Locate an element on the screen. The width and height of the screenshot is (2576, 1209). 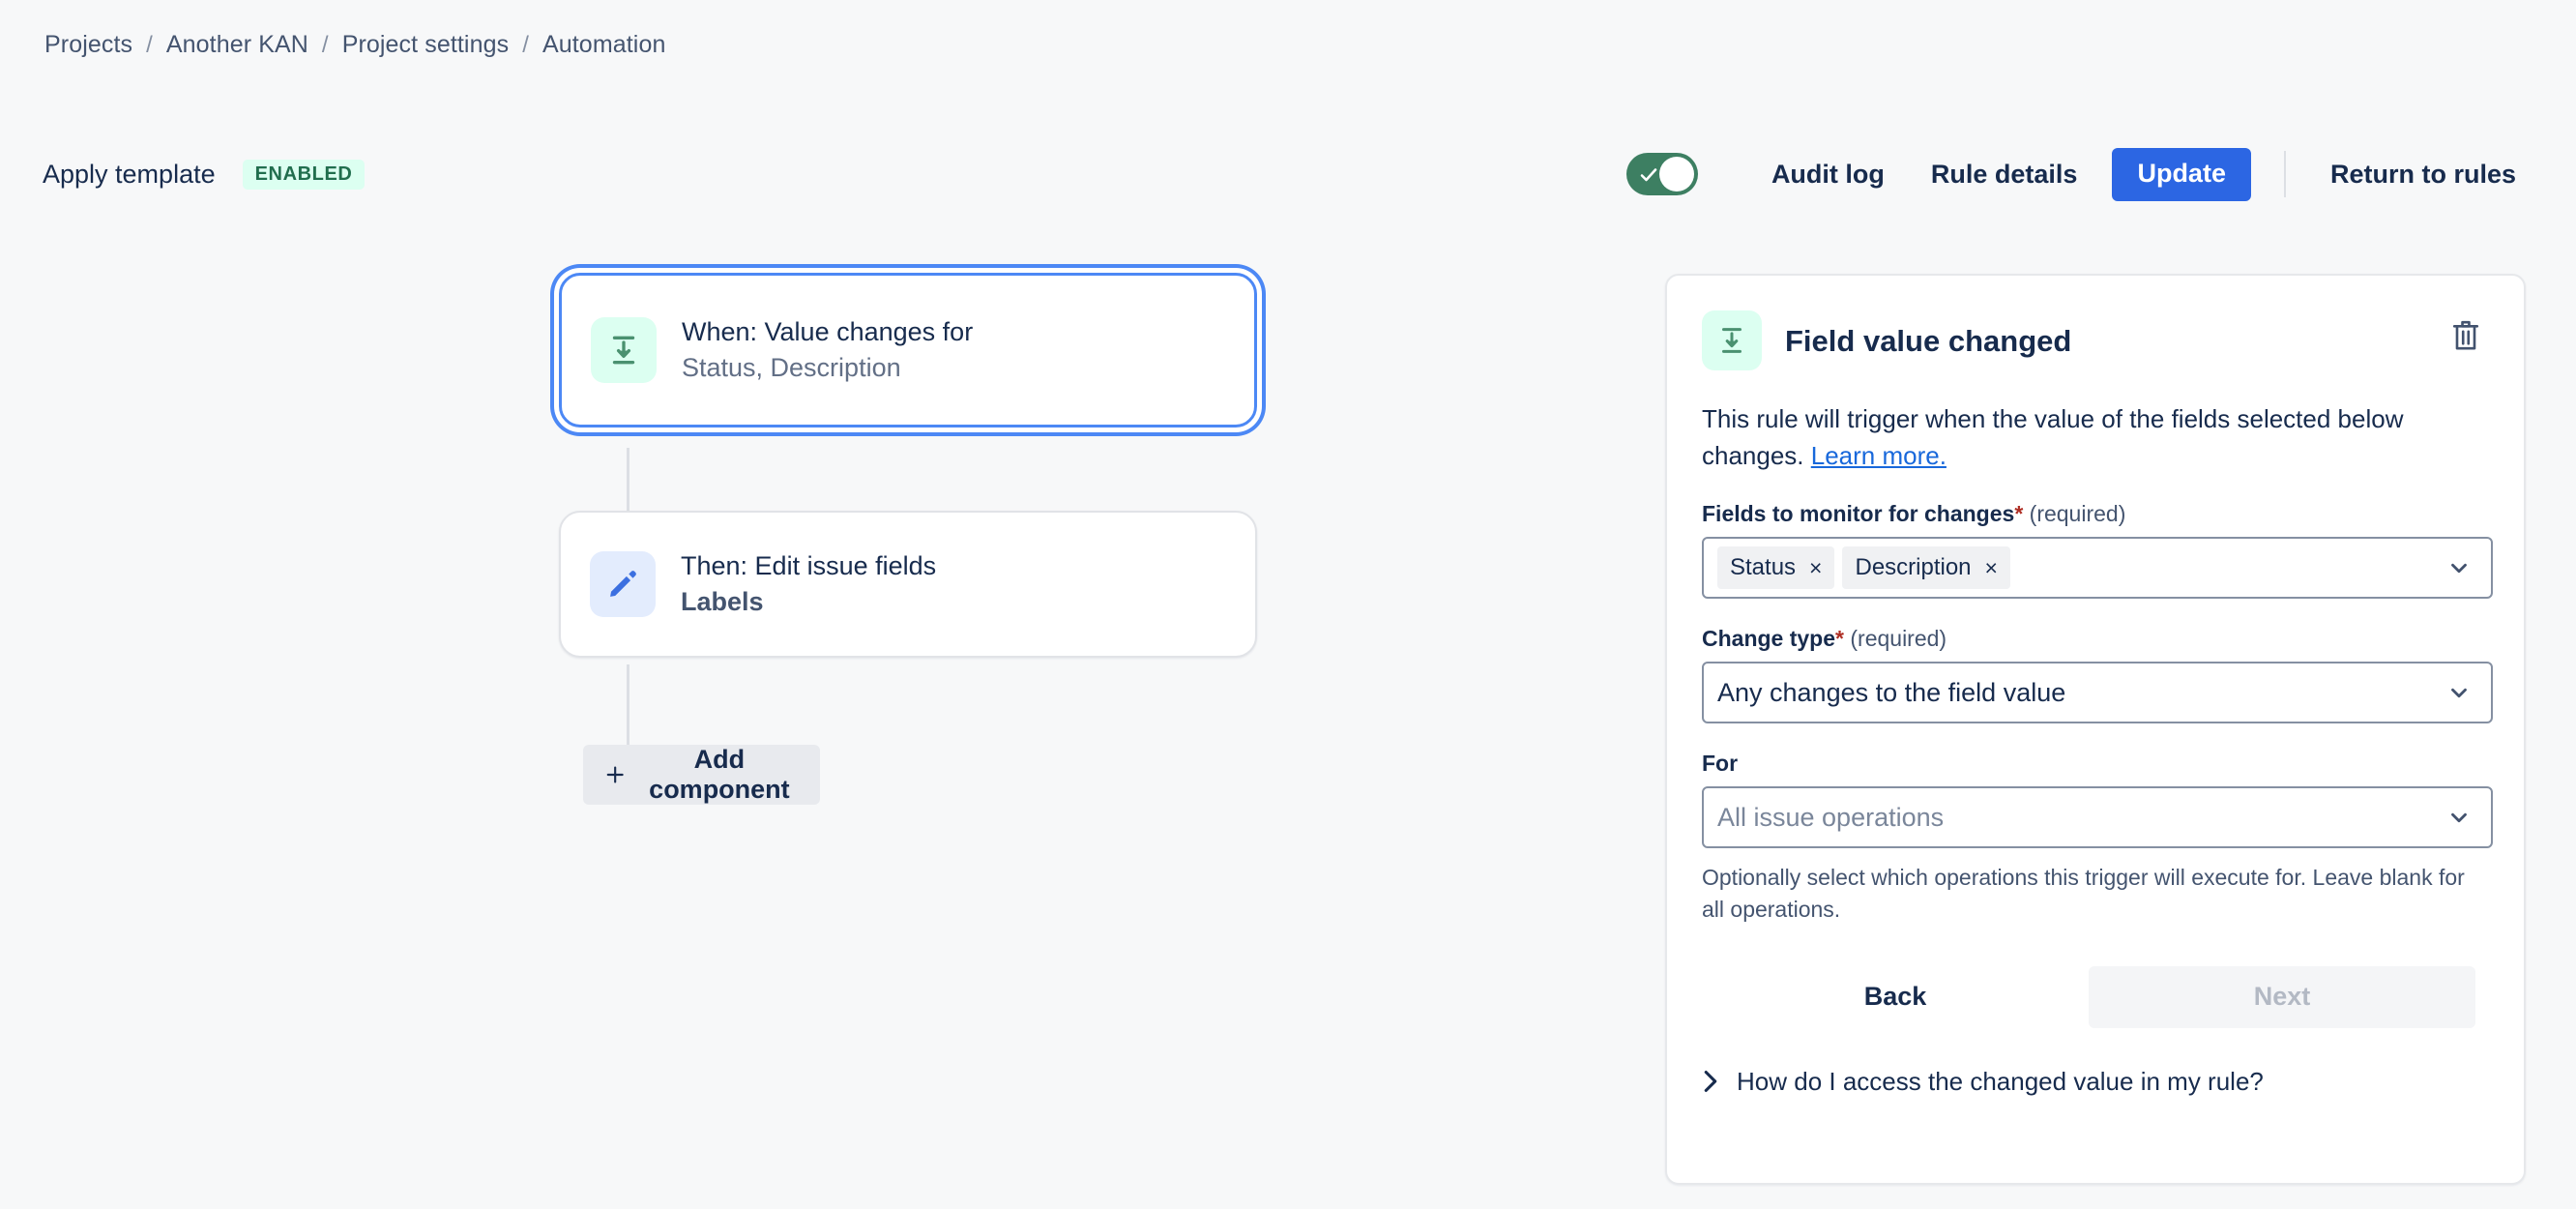
breadcrumb-item-project-settings: Project settings is located at coordinates (426, 45).